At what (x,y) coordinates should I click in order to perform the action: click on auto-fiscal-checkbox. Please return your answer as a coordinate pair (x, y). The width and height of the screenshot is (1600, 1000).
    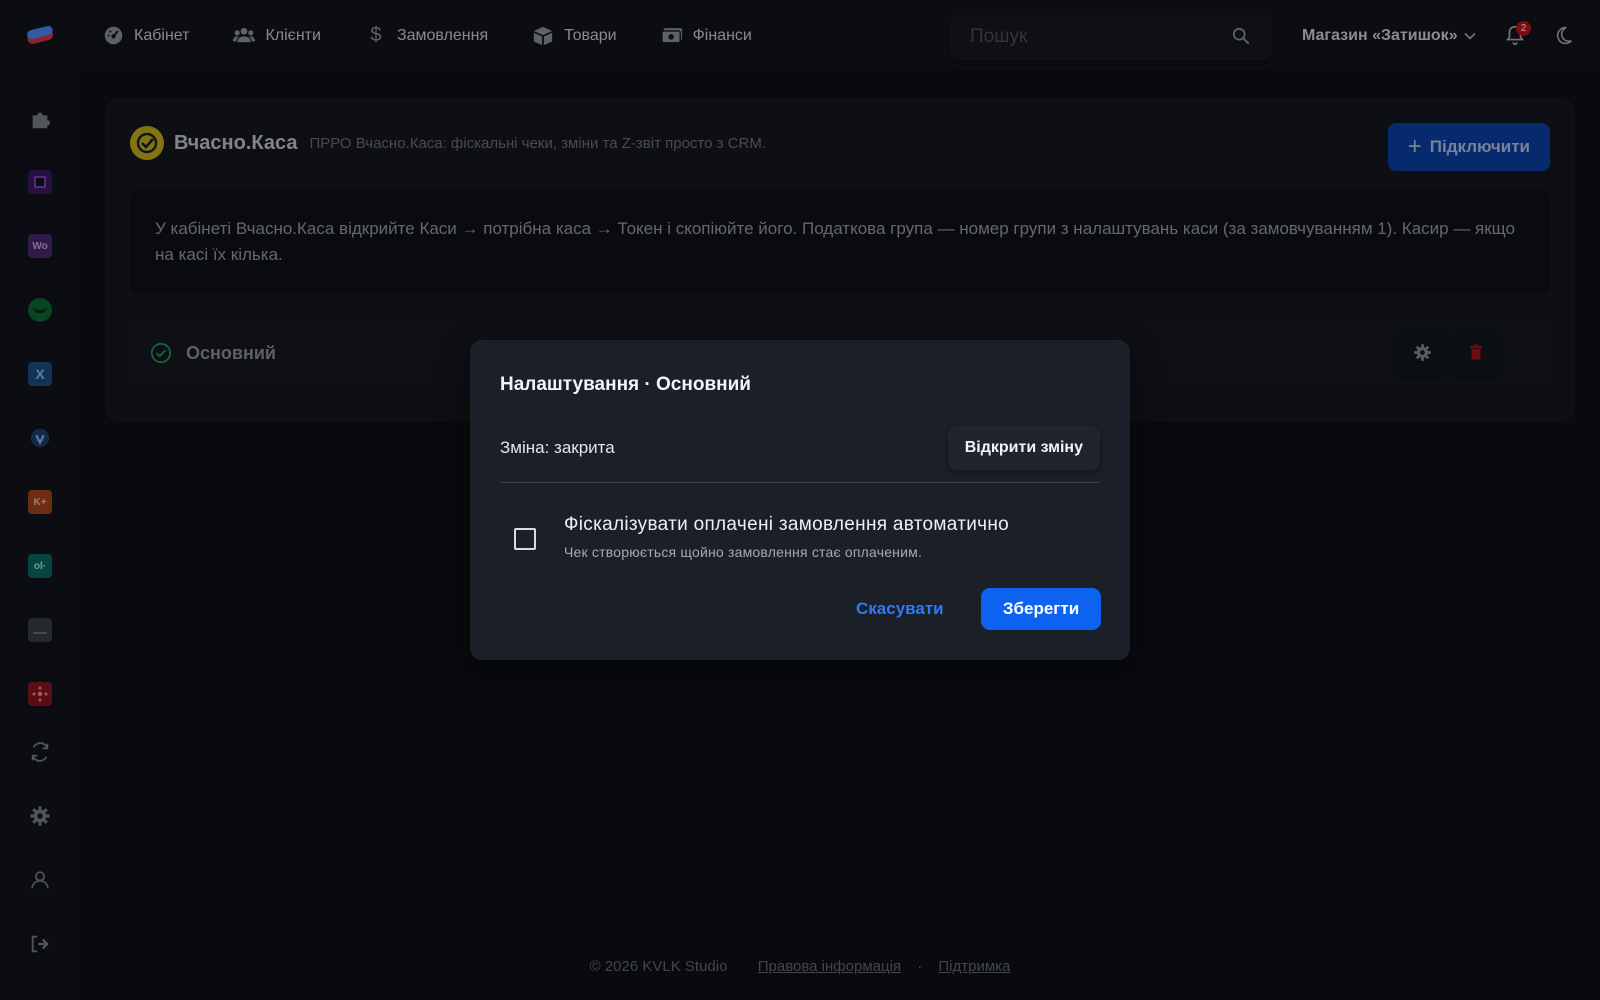
    Looking at the image, I should click on (525, 539).